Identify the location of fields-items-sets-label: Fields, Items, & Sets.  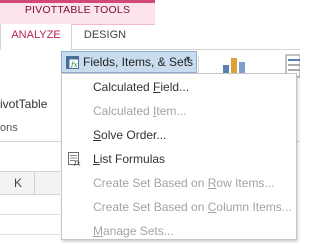
(138, 62).